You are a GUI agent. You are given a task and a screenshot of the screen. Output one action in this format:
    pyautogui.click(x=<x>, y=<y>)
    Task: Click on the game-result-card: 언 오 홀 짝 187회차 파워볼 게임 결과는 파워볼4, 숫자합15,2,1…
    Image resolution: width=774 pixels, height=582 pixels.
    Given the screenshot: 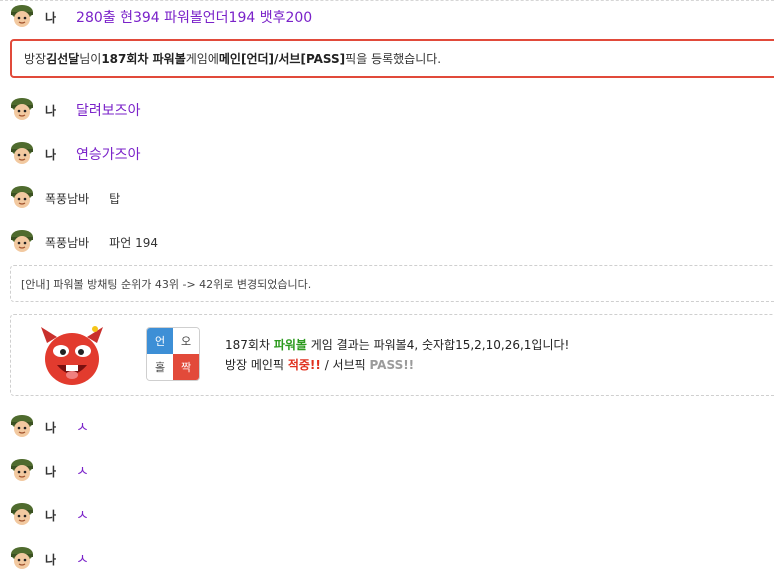 What is the action you would take?
    pyautogui.click(x=392, y=355)
    